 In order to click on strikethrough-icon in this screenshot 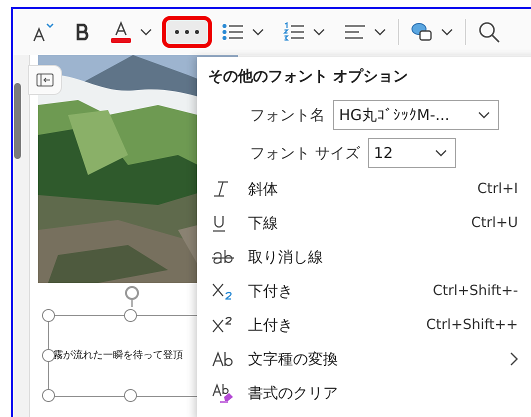, I will do `click(223, 257)`.